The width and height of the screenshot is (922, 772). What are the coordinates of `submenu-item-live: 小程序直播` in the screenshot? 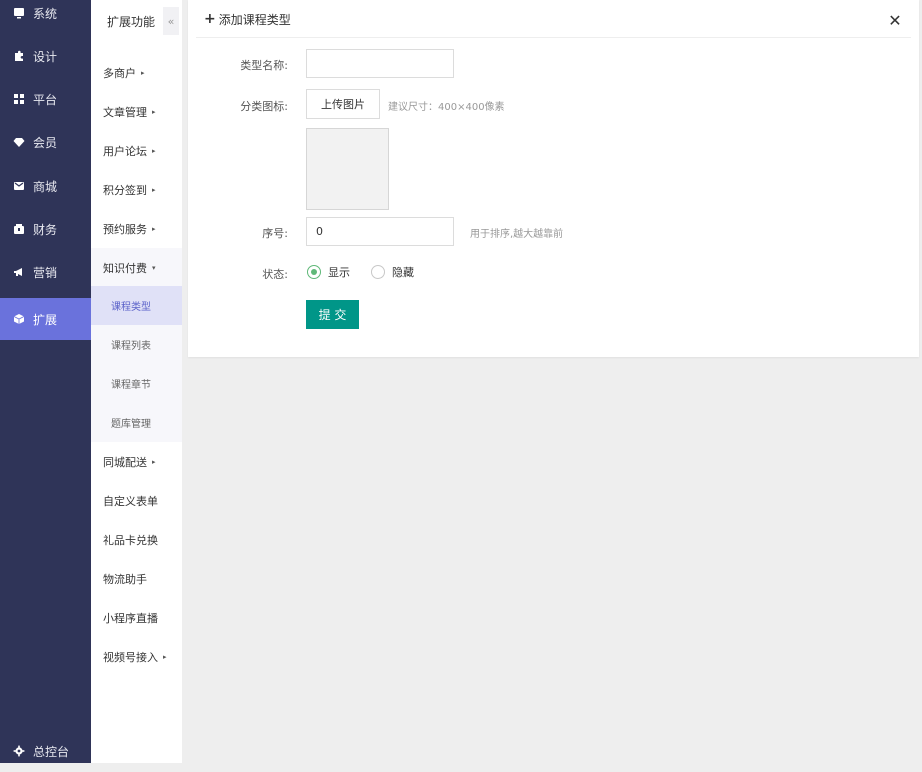 It's located at (136, 617).